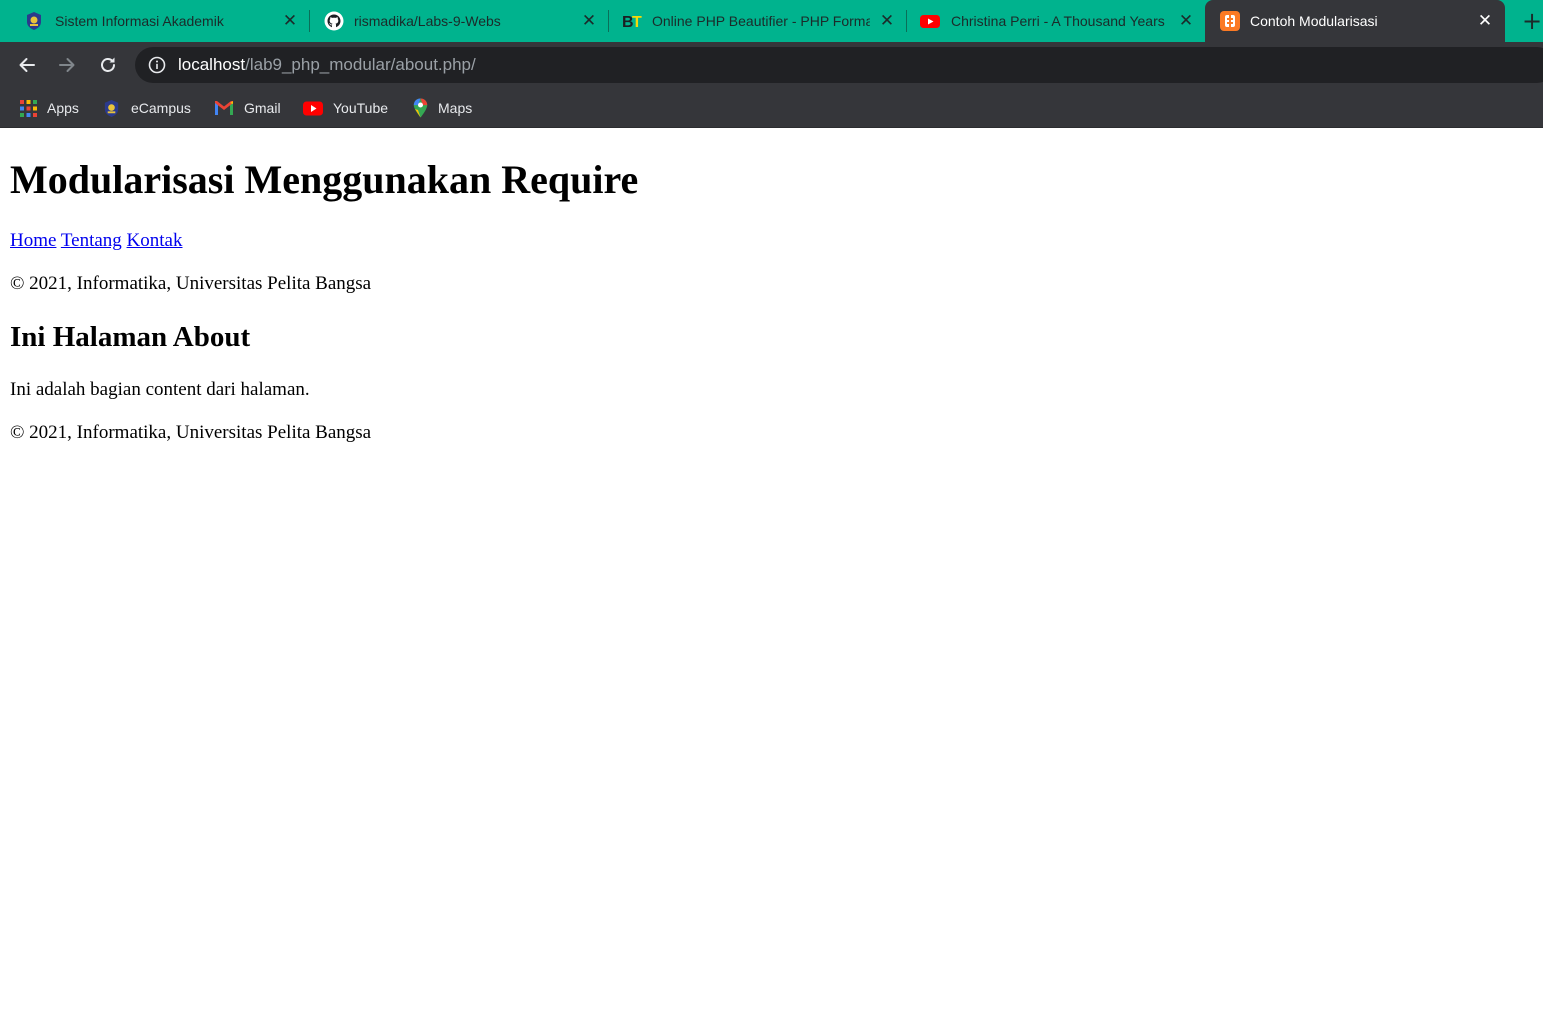 The image size is (1543, 1024). I want to click on bt-logo-icon: B T, so click(632, 22).